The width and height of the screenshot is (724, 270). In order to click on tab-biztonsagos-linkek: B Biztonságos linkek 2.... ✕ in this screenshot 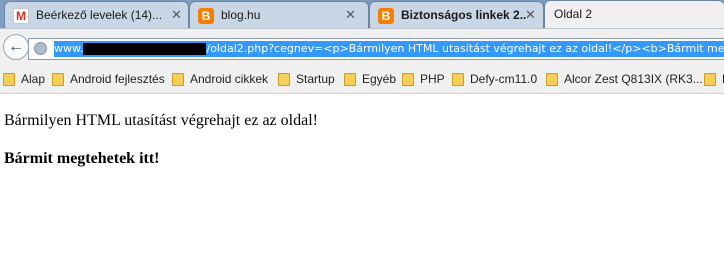, I will do `click(456, 14)`.